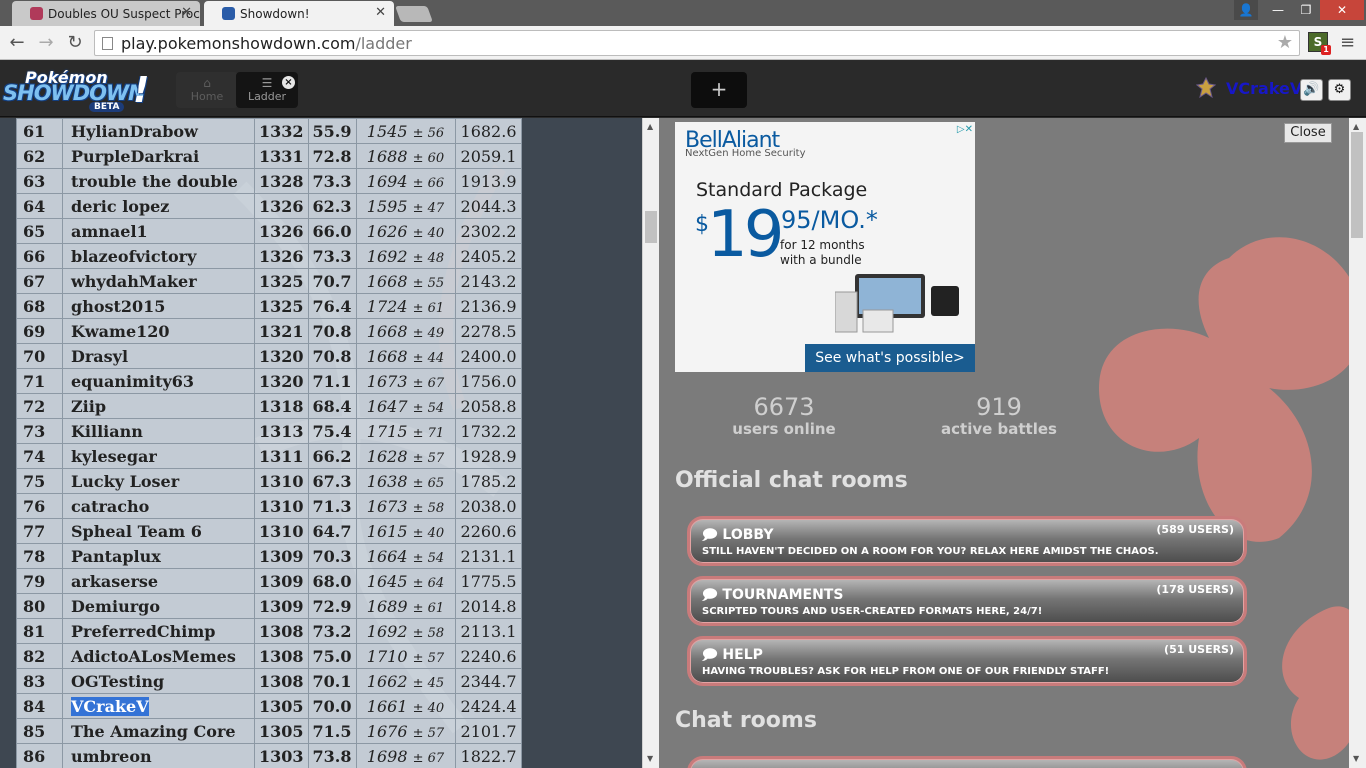  I want to click on ladder-username-text: arkaserse, so click(114, 581).